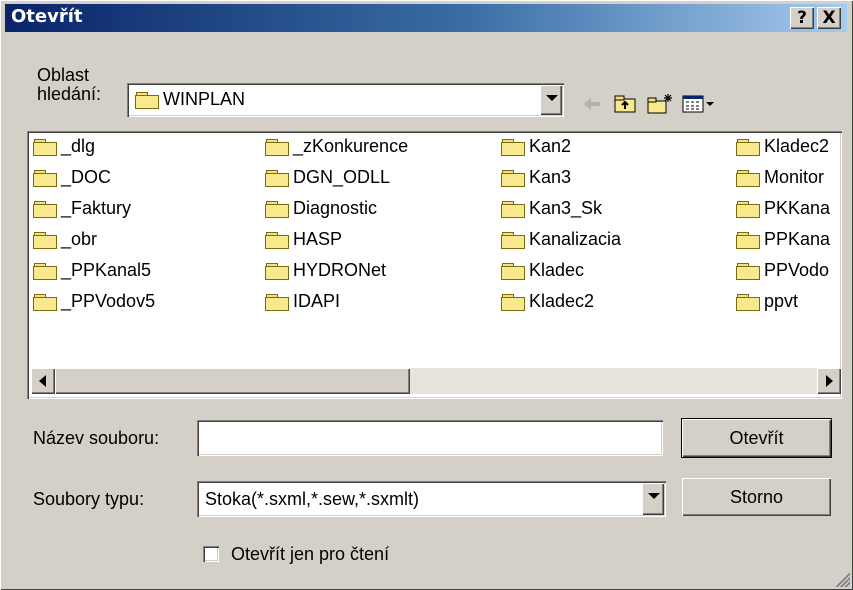 The height and width of the screenshot is (590, 853). Describe the element at coordinates (96, 208) in the screenshot. I see `file-list-item-label: _Faktury` at that location.